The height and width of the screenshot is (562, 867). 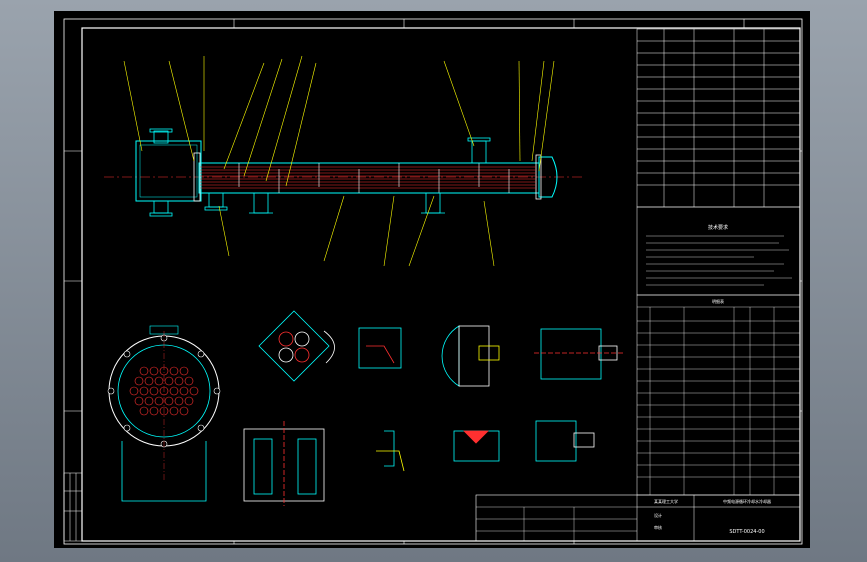 I want to click on detail-view-plate, so click(x=284, y=463).